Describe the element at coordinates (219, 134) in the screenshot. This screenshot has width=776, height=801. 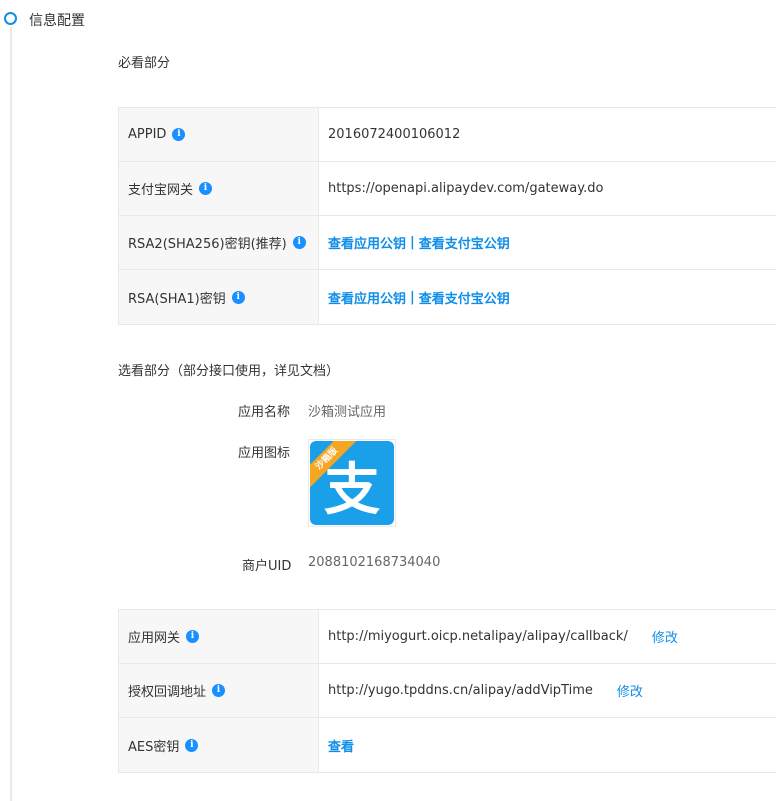
I see `row-label-cell: APPID i` at that location.